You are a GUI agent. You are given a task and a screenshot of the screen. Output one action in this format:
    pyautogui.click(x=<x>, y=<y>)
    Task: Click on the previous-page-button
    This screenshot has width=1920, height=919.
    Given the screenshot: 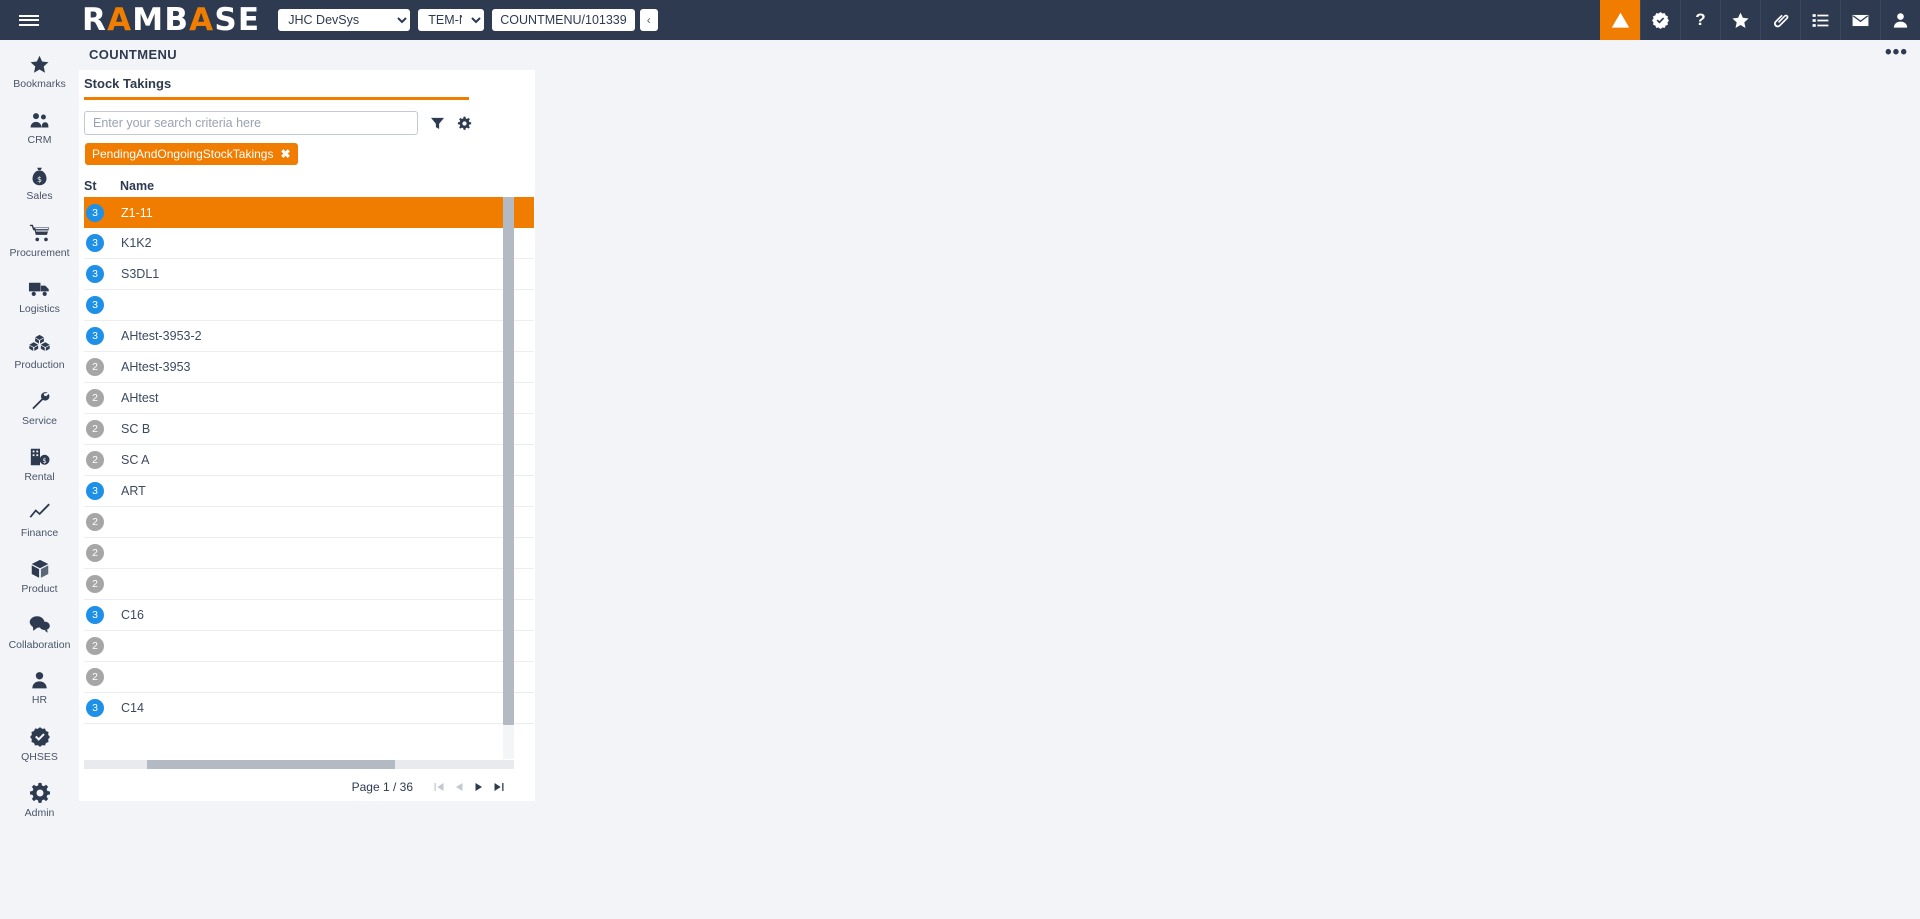 What is the action you would take?
    pyautogui.click(x=459, y=787)
    